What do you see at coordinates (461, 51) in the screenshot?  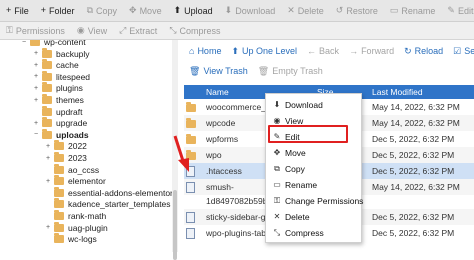 I see `select-all-button: ☑Sele` at bounding box center [461, 51].